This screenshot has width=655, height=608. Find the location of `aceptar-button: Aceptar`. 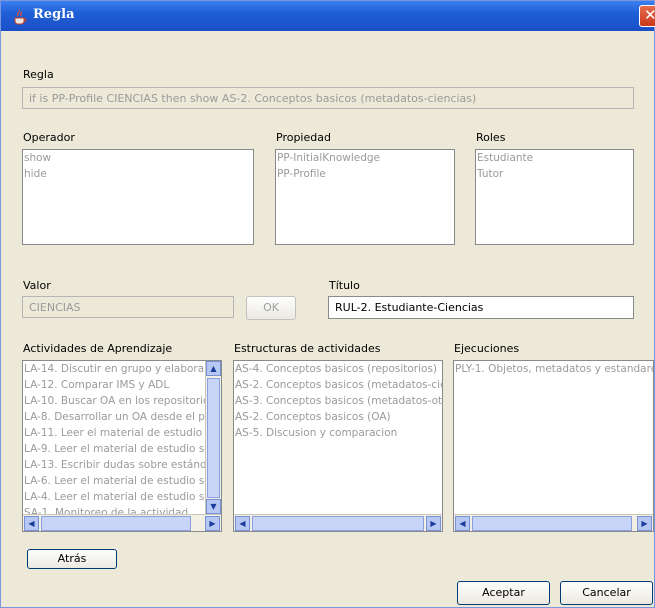

aceptar-button: Aceptar is located at coordinates (503, 593).